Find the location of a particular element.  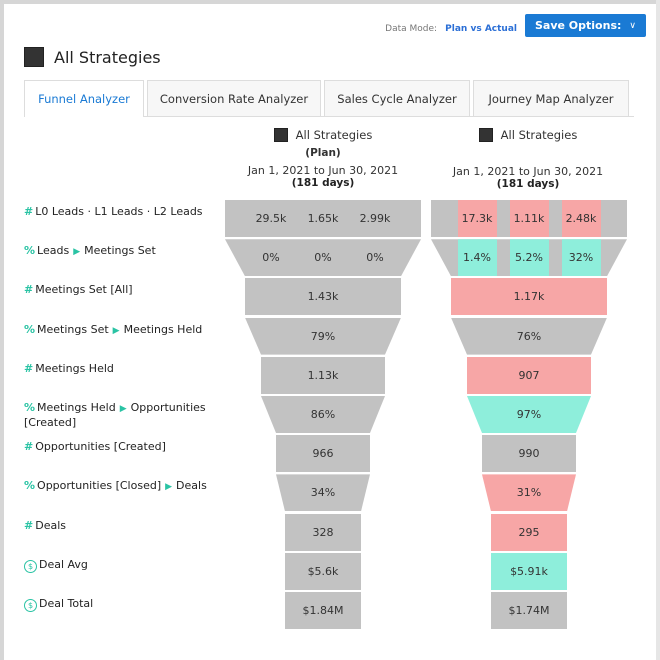

actual-date-range: Jan 1, 2021 to Jun 30, 2021 is located at coordinates (528, 171).